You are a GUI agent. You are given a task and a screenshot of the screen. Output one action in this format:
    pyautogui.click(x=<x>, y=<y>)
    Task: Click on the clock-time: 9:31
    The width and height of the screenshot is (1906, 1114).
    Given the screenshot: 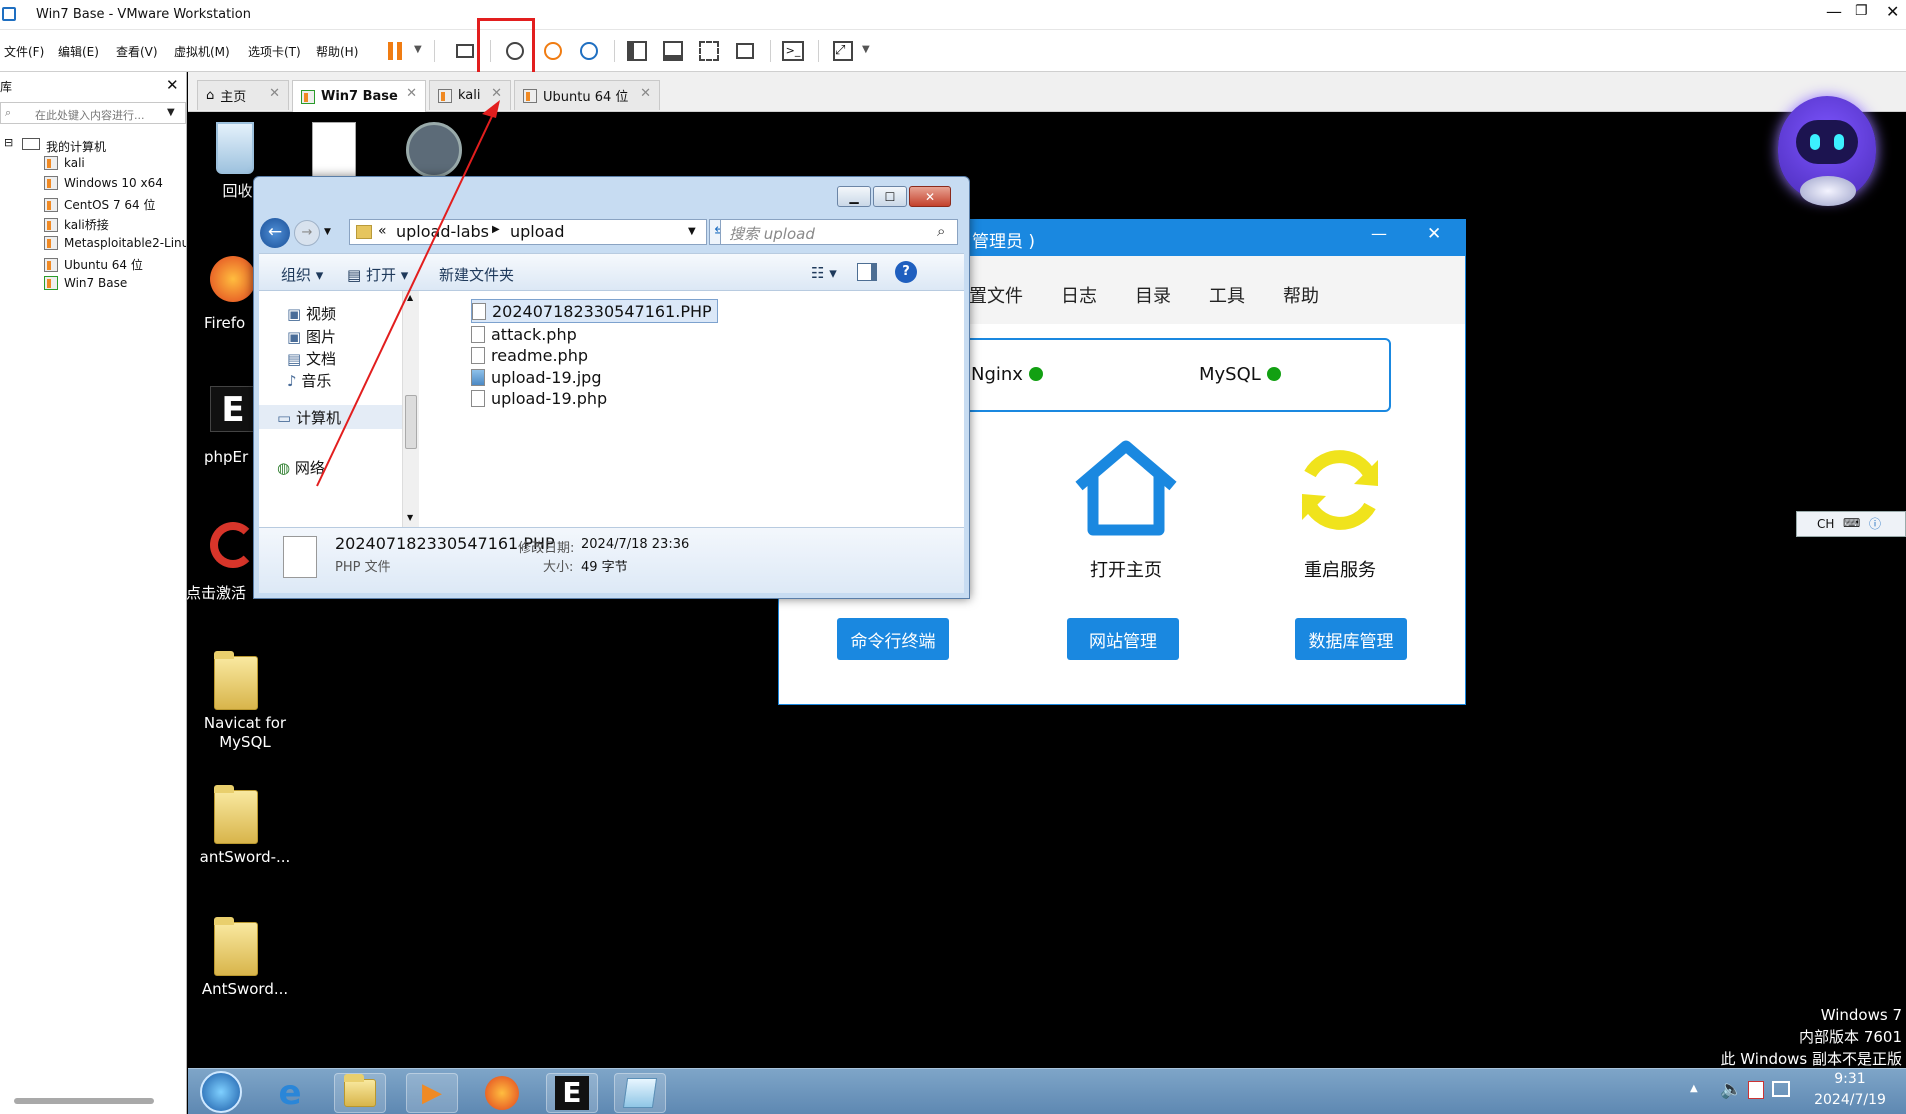 What is the action you would take?
    pyautogui.click(x=1850, y=1079)
    